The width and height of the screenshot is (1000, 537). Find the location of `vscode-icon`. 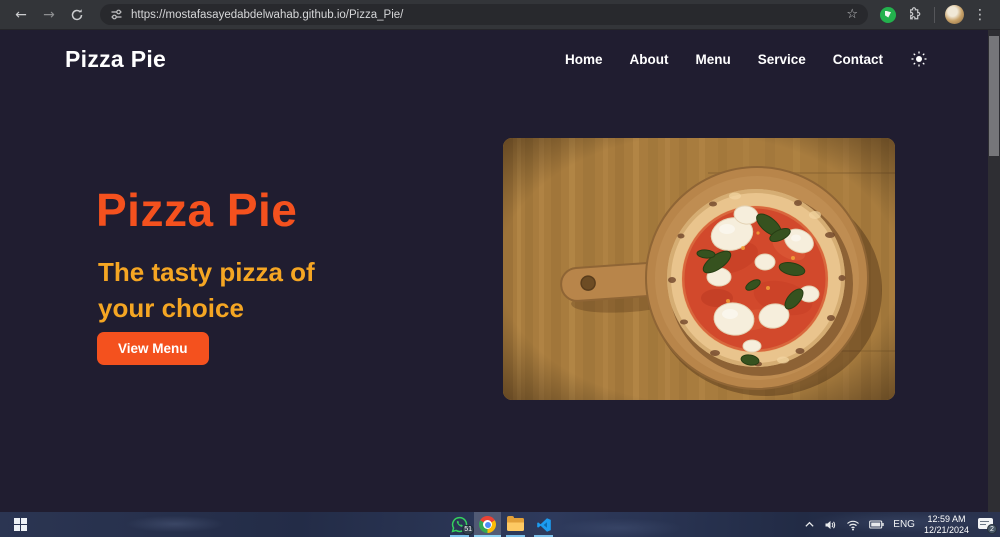

vscode-icon is located at coordinates (543, 524).